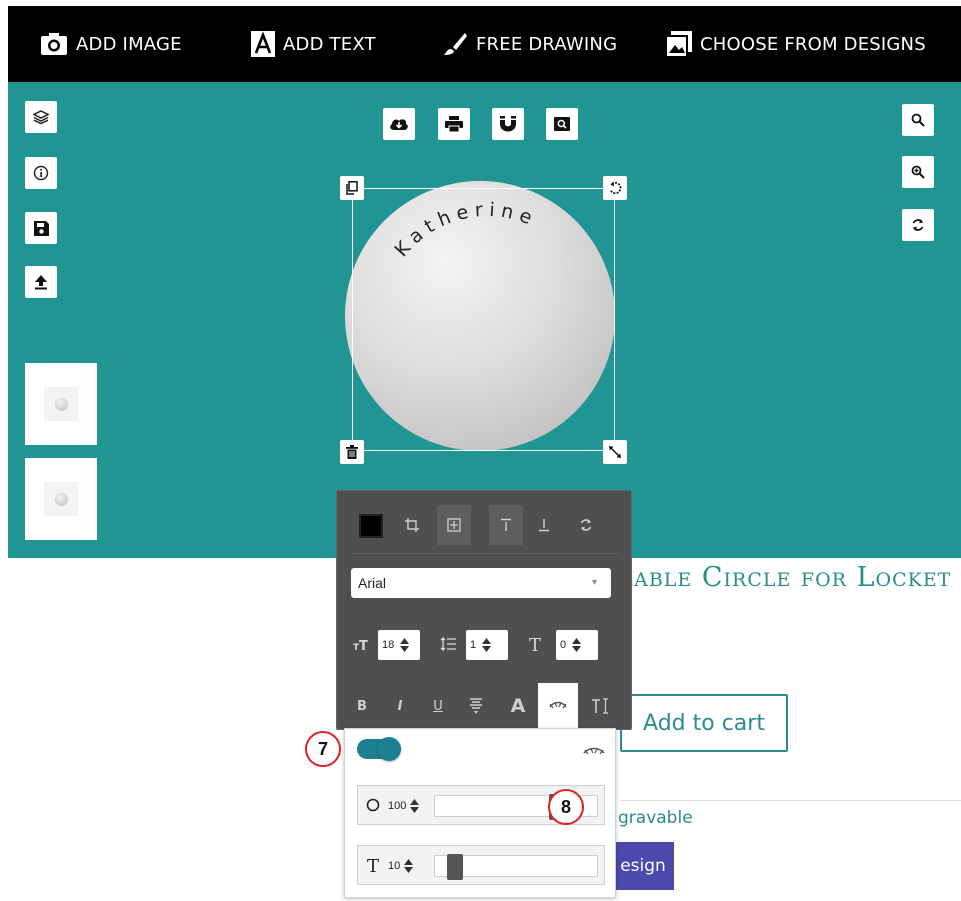 The image size is (961, 901). What do you see at coordinates (455, 867) in the screenshot?
I see `spacing-slider-thumb` at bounding box center [455, 867].